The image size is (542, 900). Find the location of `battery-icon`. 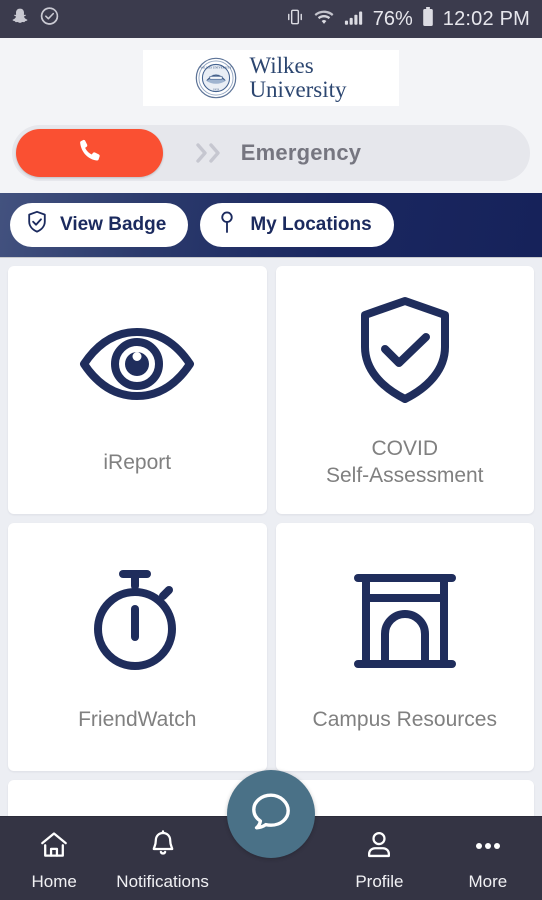

battery-icon is located at coordinates (428, 19).